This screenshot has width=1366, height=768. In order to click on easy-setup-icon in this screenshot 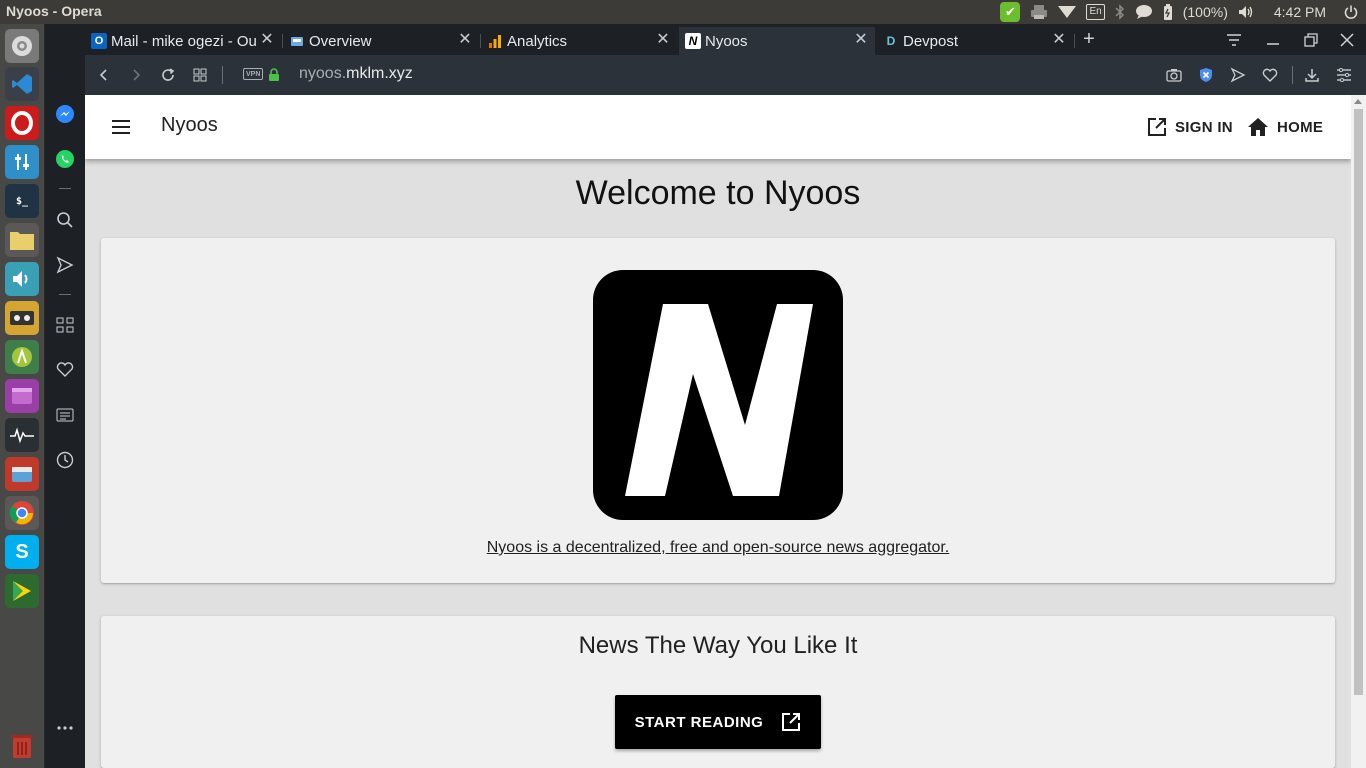, I will do `click(1344, 75)`.